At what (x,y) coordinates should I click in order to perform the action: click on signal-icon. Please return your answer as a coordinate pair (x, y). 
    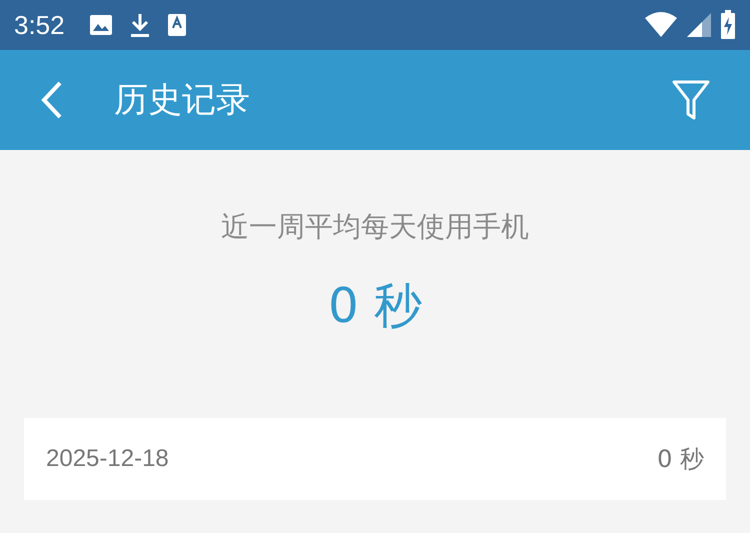
    Looking at the image, I should click on (699, 25).